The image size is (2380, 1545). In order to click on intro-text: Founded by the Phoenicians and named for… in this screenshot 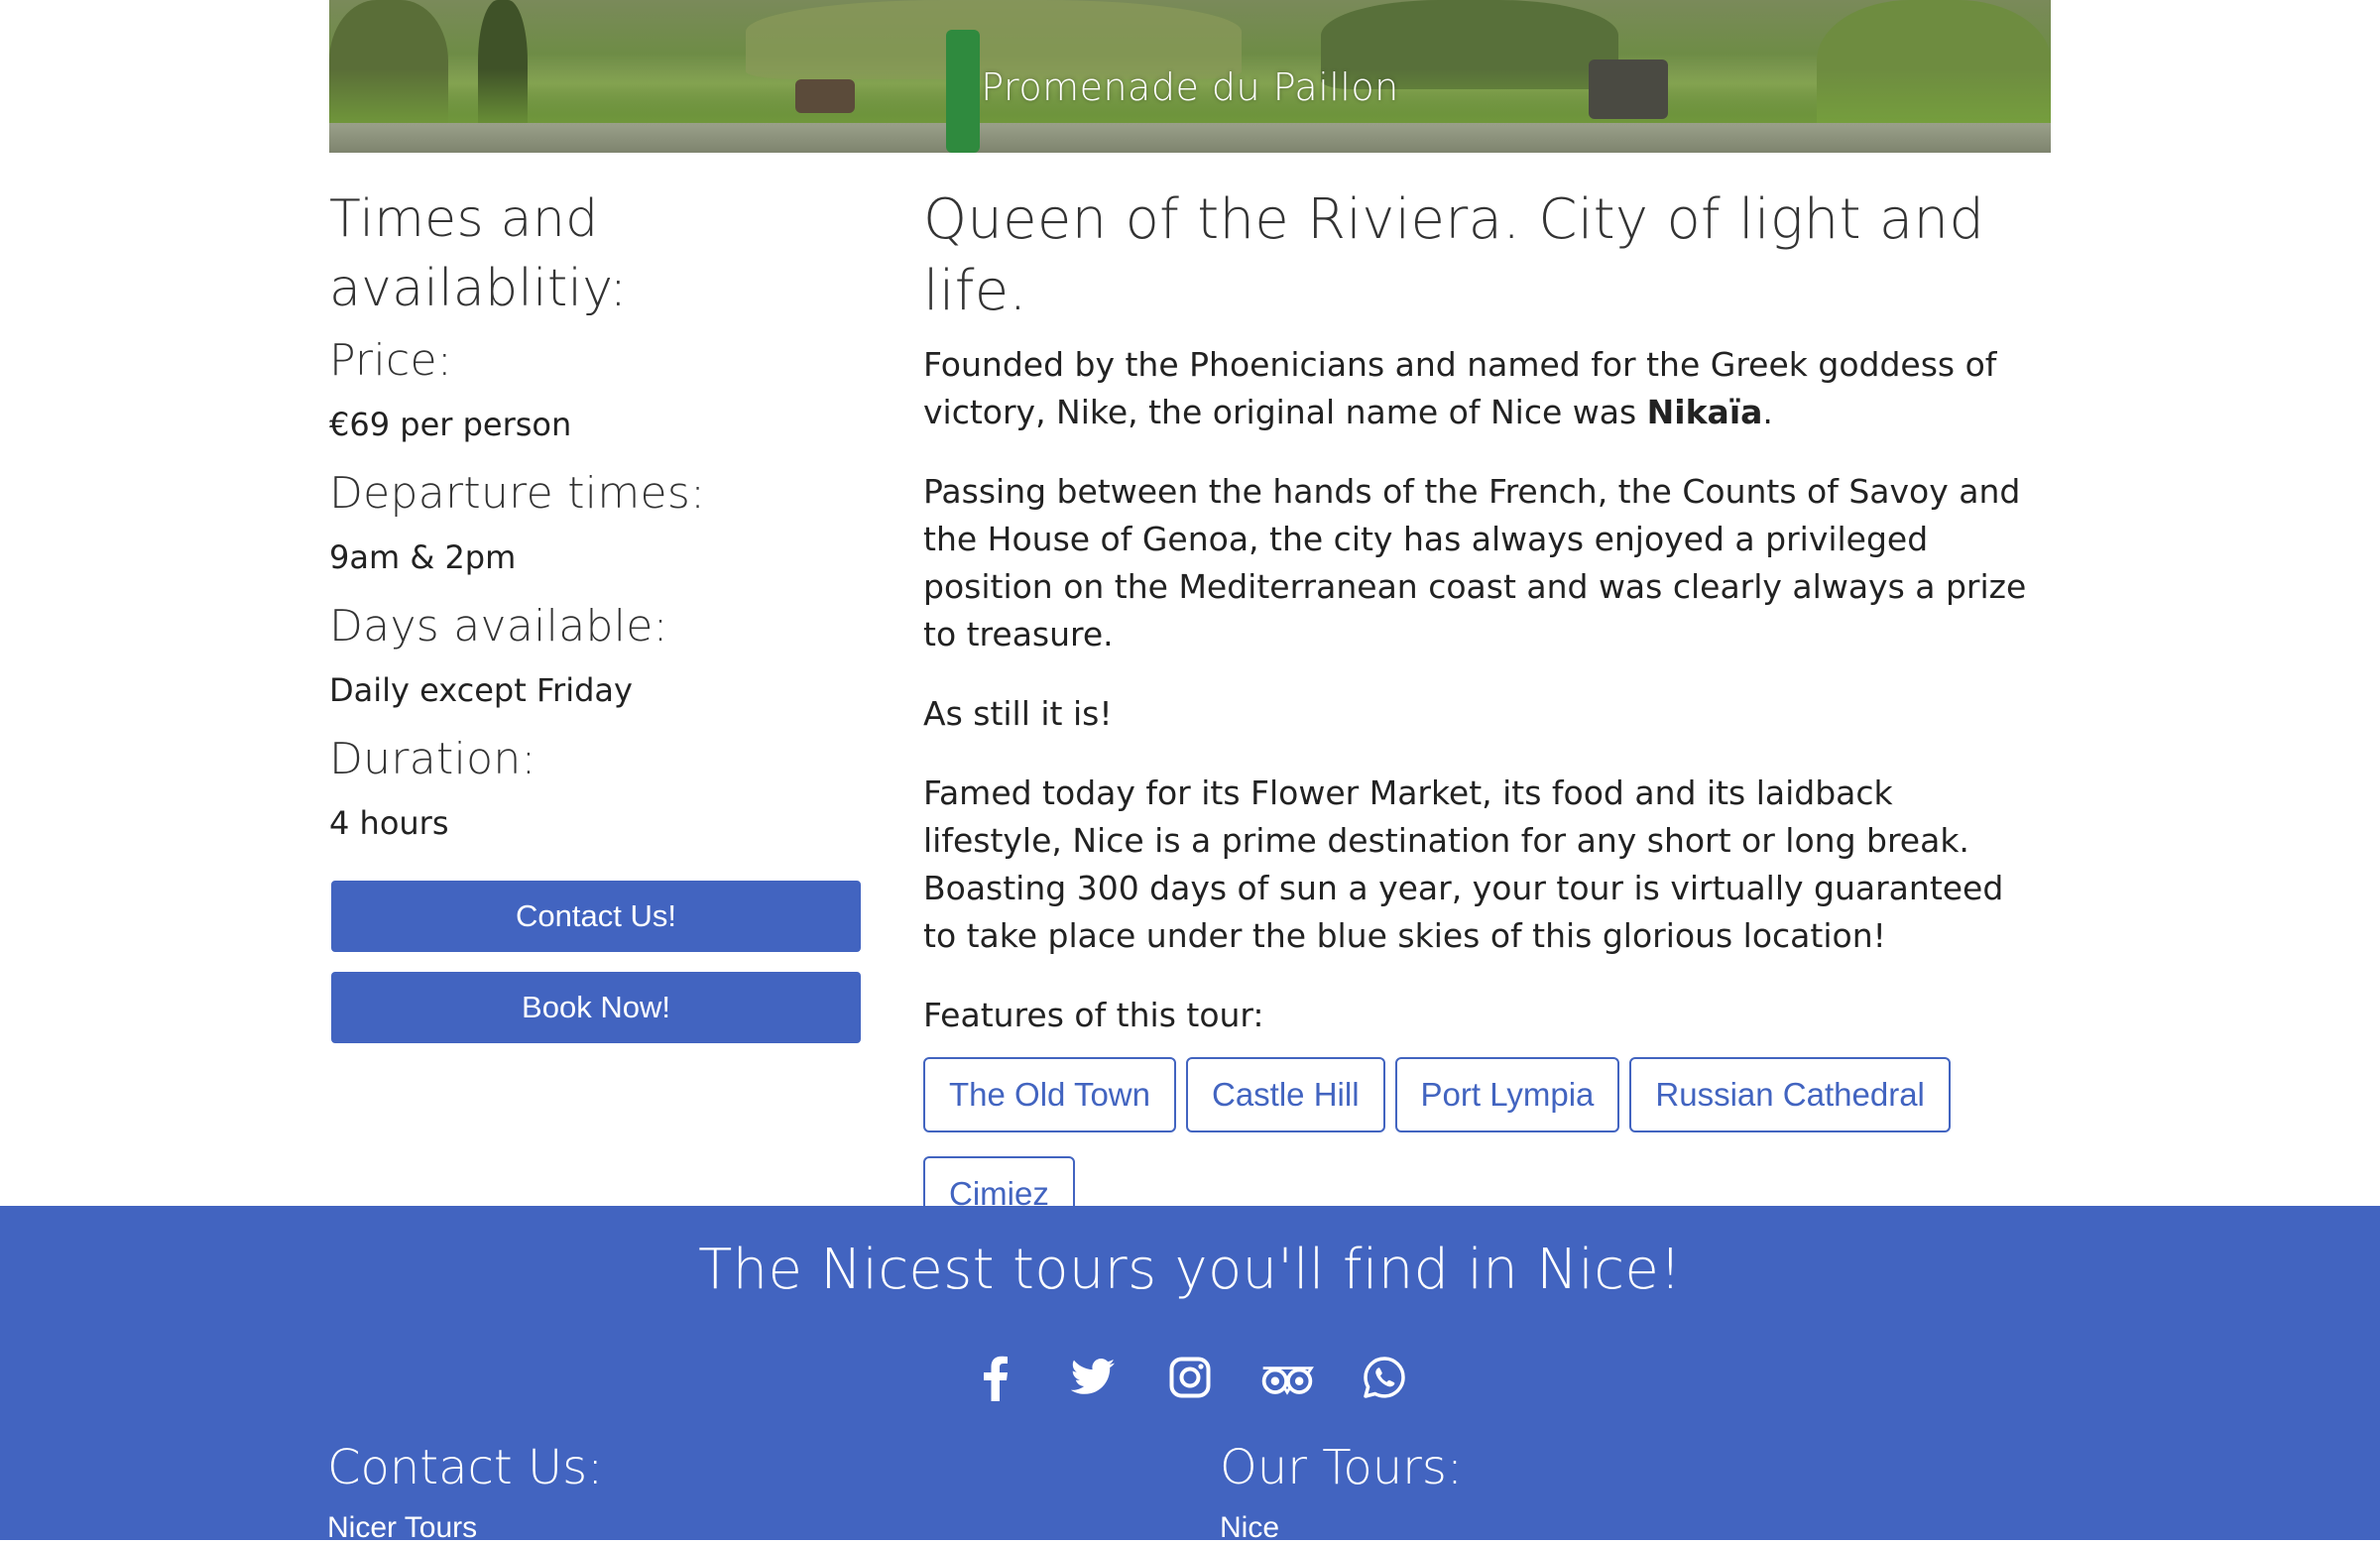, I will do `click(1460, 388)`.